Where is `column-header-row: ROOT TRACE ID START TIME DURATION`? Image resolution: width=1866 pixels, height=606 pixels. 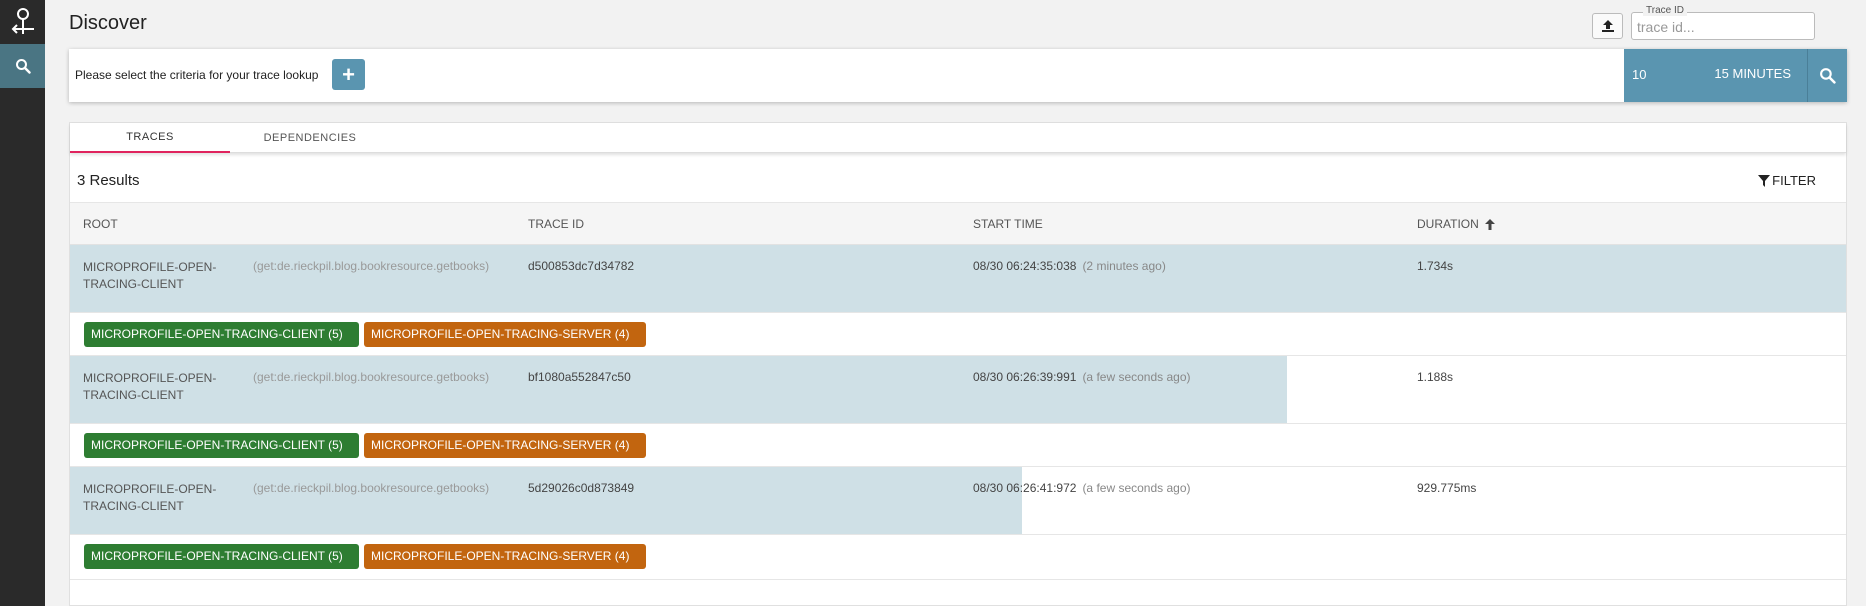 column-header-row: ROOT TRACE ID START TIME DURATION is located at coordinates (958, 224).